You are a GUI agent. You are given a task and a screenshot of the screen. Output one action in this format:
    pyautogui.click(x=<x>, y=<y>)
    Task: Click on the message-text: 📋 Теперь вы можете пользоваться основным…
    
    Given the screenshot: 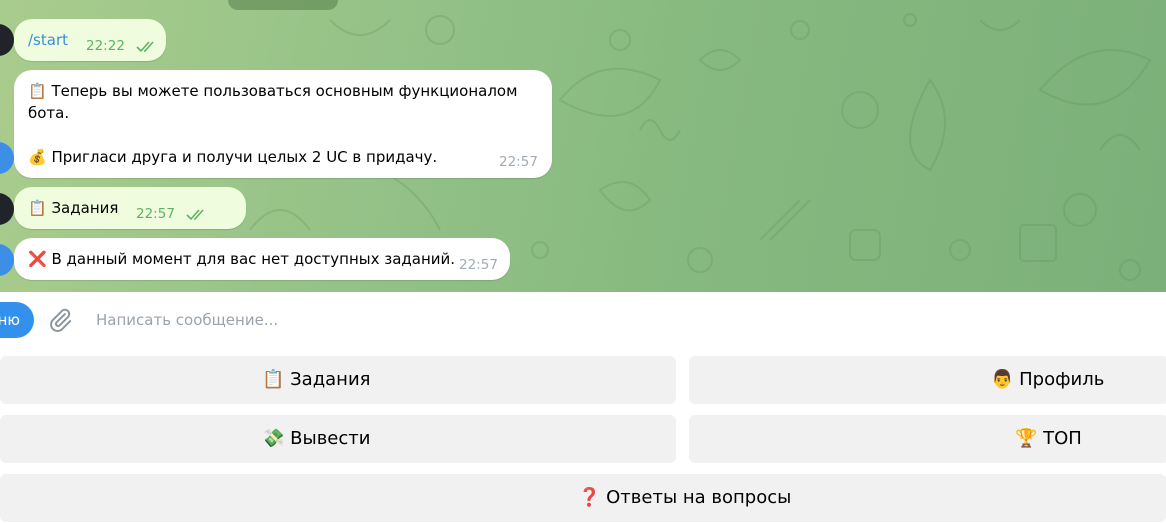 What is the action you would take?
    pyautogui.click(x=272, y=124)
    